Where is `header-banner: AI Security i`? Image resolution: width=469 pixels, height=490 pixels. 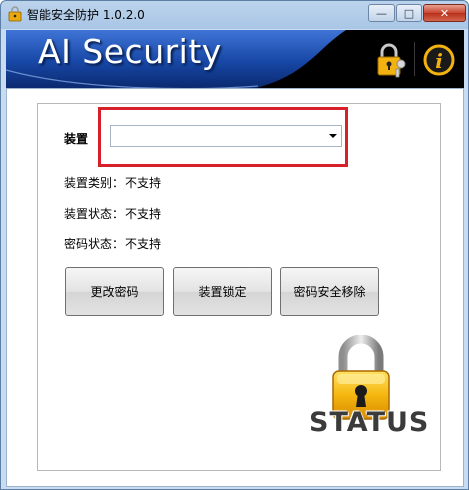 header-banner: AI Security i is located at coordinates (235, 59).